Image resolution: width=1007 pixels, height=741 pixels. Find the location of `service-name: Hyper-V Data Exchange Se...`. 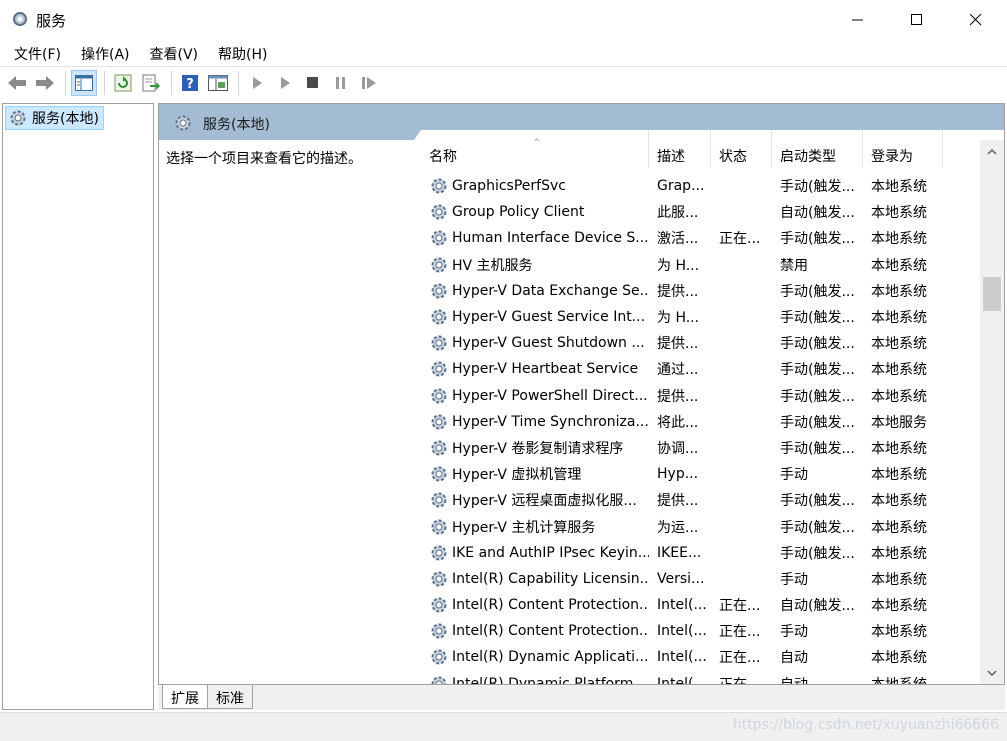

service-name: Hyper-V Data Exchange Se... is located at coordinates (550, 290).